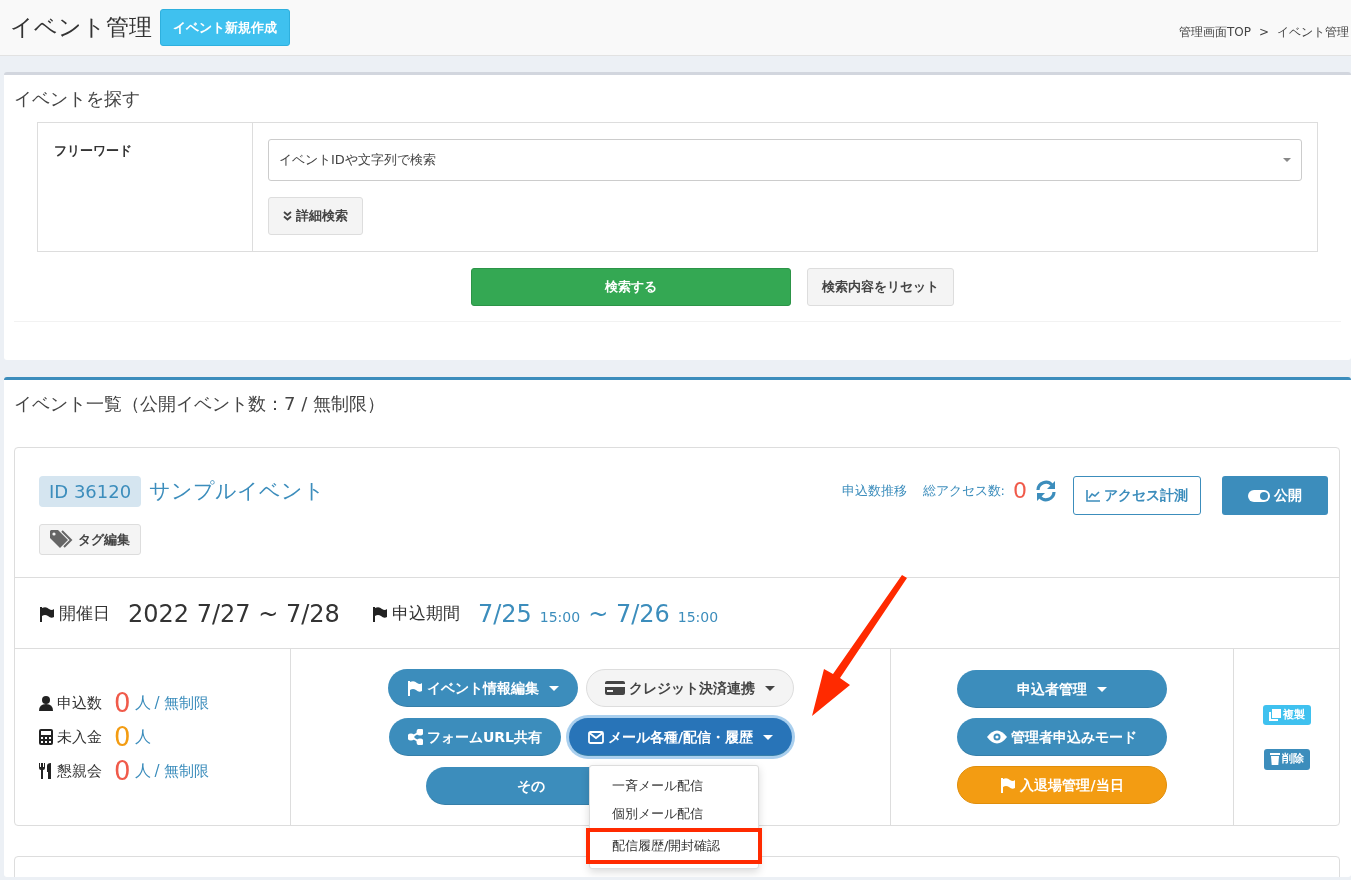 Image resolution: width=1351 pixels, height=880 pixels. I want to click on stat-label: 申込数, so click(79, 703).